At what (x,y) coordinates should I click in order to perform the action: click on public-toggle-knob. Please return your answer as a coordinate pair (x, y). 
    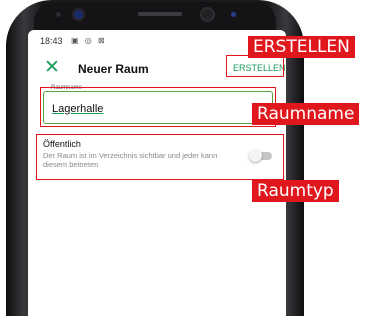
    Looking at the image, I should click on (255, 155).